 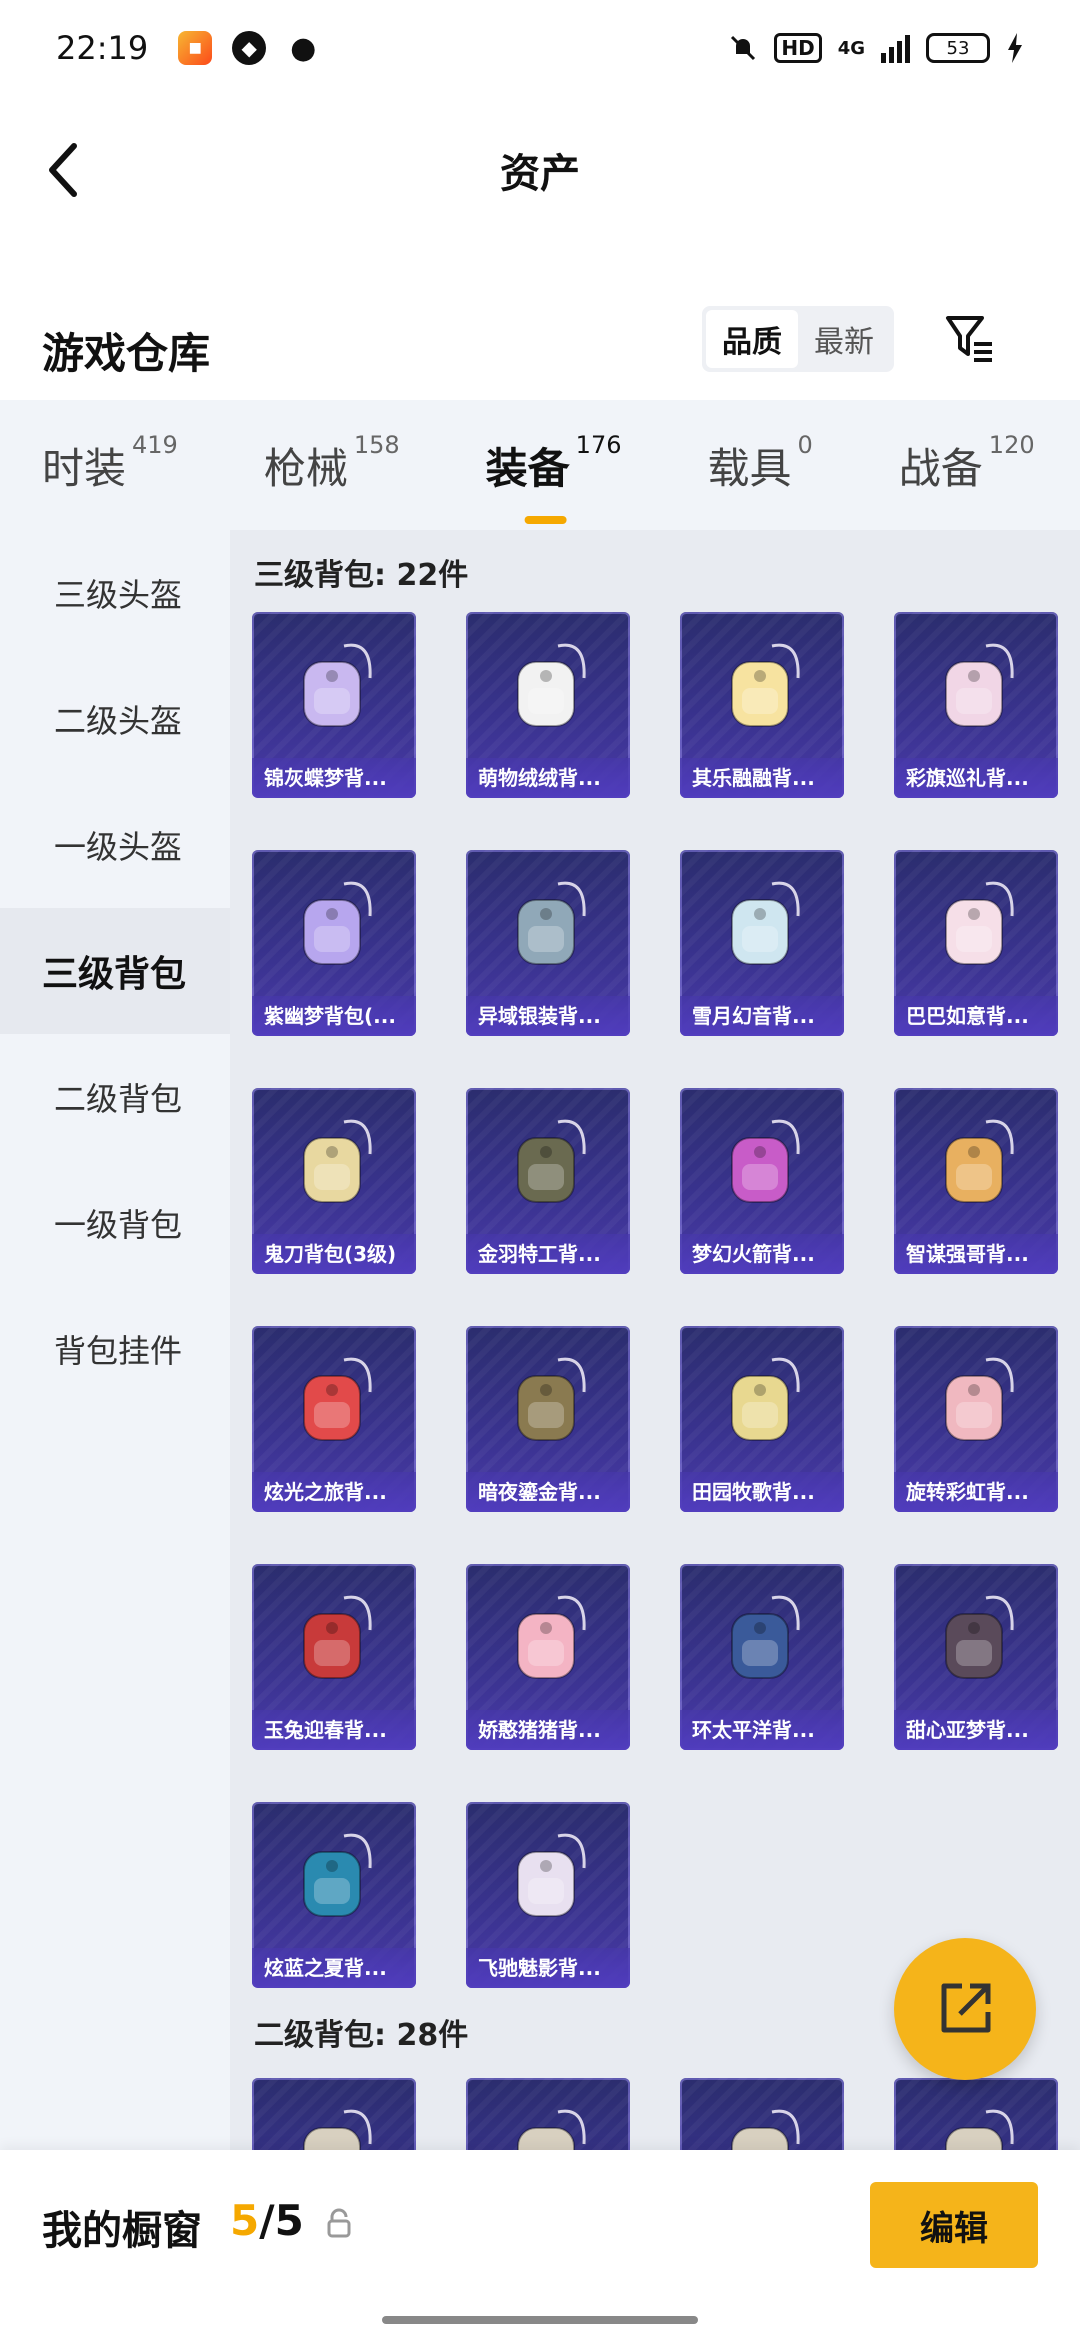 I want to click on filter-button, so click(x=970, y=338).